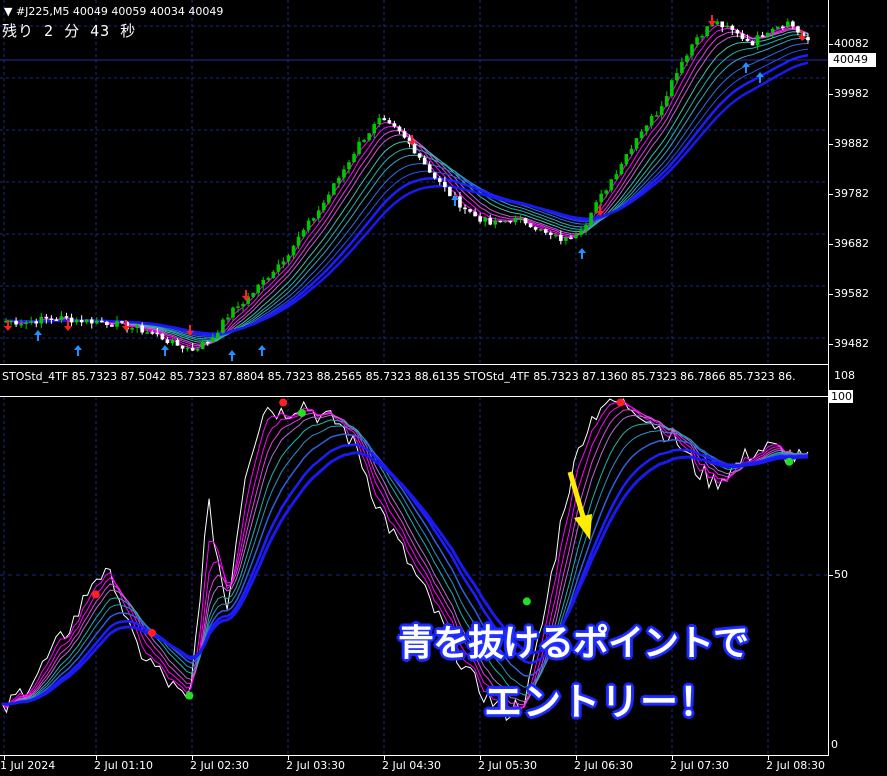 This screenshot has width=887, height=776. What do you see at coordinates (601, 702) in the screenshot?
I see `annotation-text-line2: エントリー！` at bounding box center [601, 702].